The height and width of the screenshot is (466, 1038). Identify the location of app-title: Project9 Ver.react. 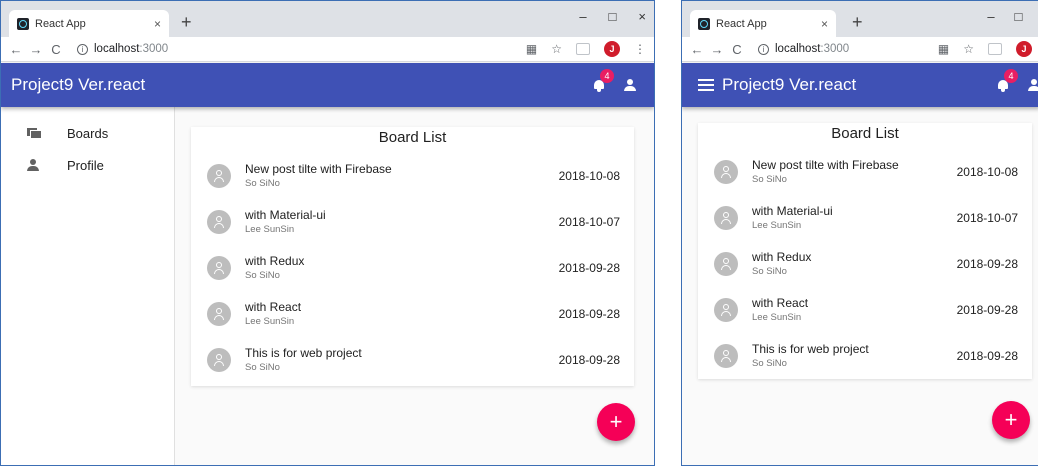
(789, 84).